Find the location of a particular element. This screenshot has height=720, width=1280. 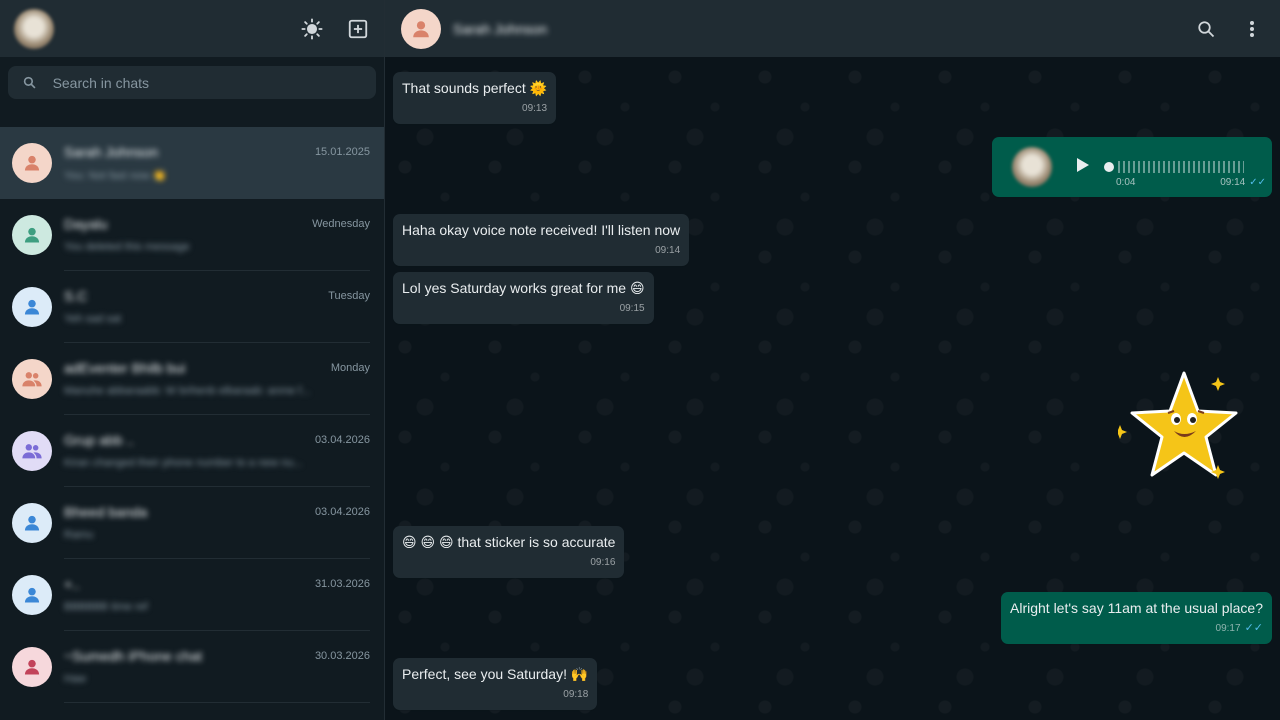

chat-preview: Haw is located at coordinates (75, 679).